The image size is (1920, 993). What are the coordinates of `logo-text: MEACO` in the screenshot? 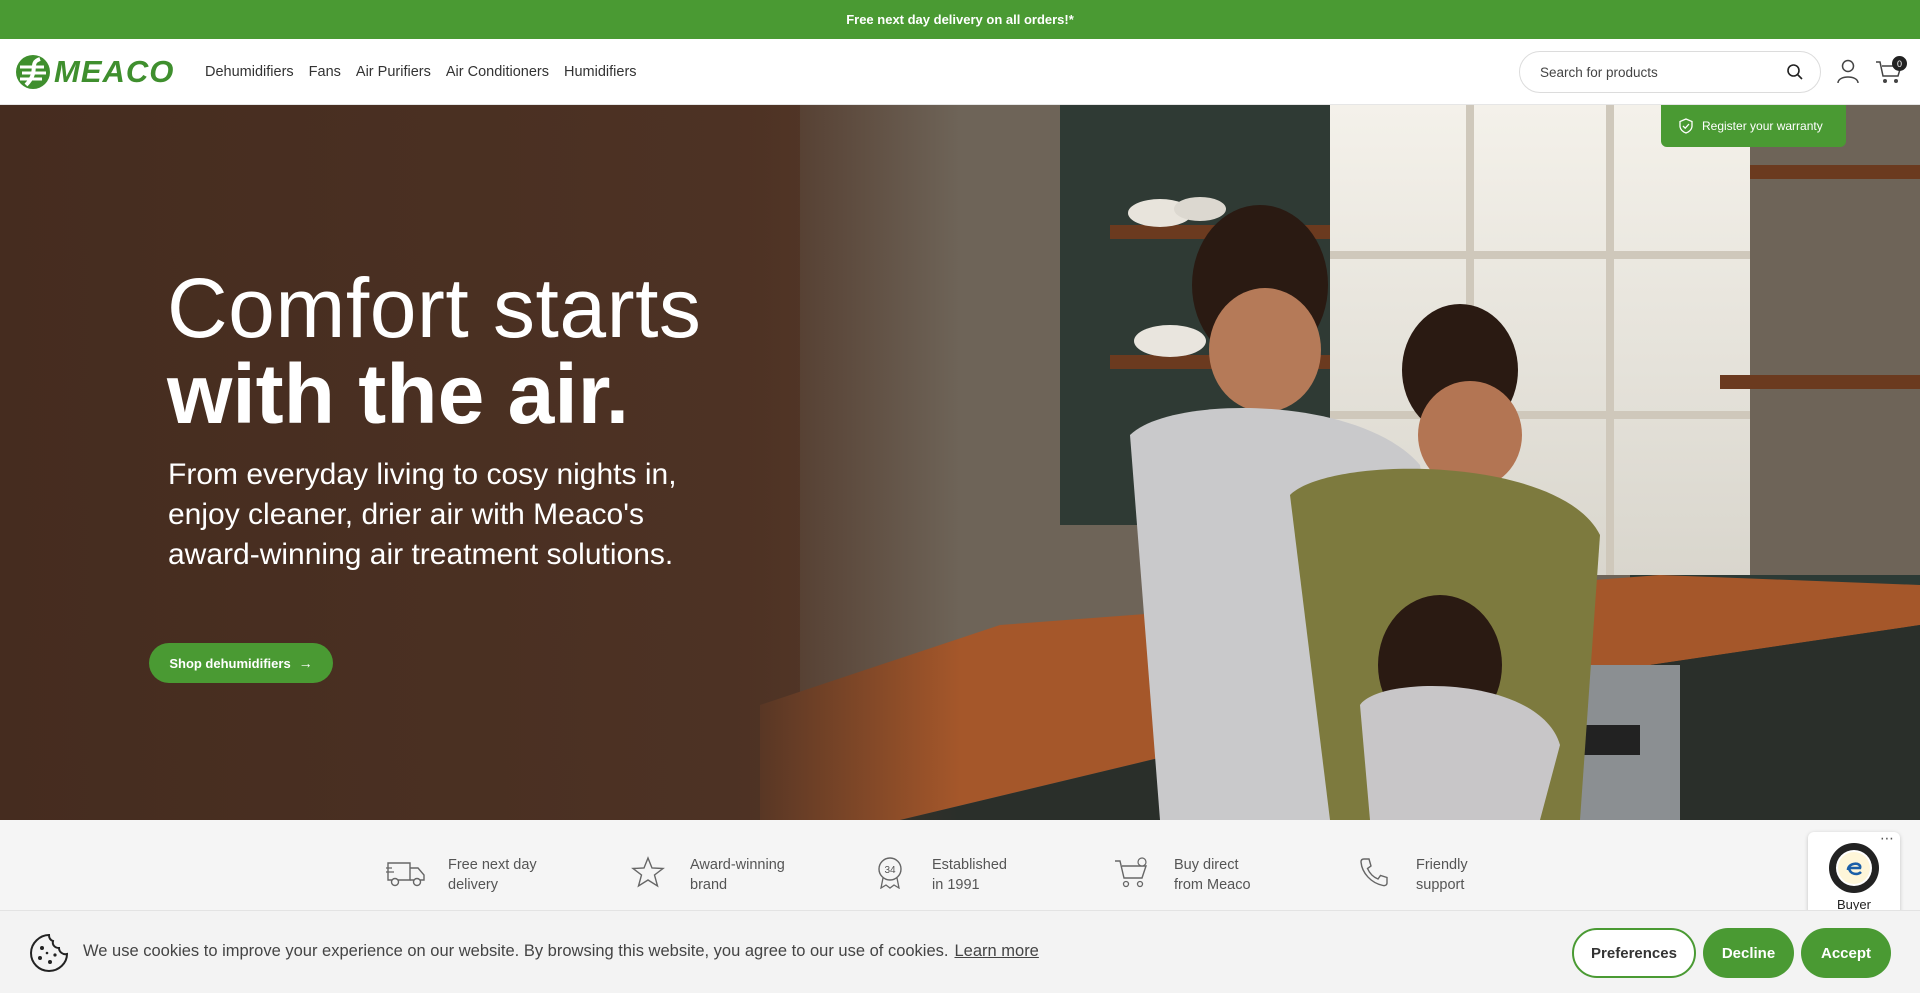 It's located at (114, 71).